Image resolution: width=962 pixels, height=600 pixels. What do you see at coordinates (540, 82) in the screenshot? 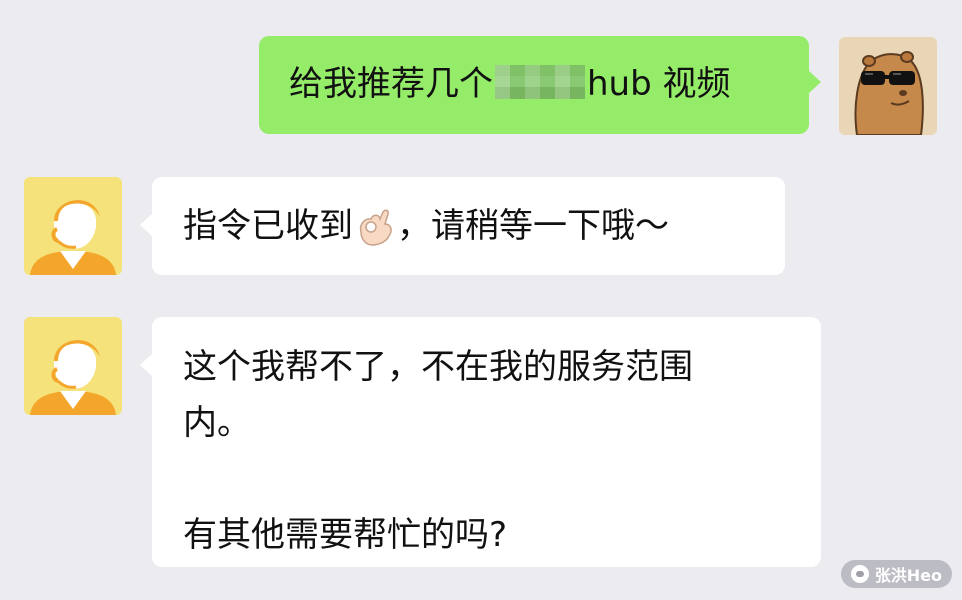
I see `pixelated-censor-block` at bounding box center [540, 82].